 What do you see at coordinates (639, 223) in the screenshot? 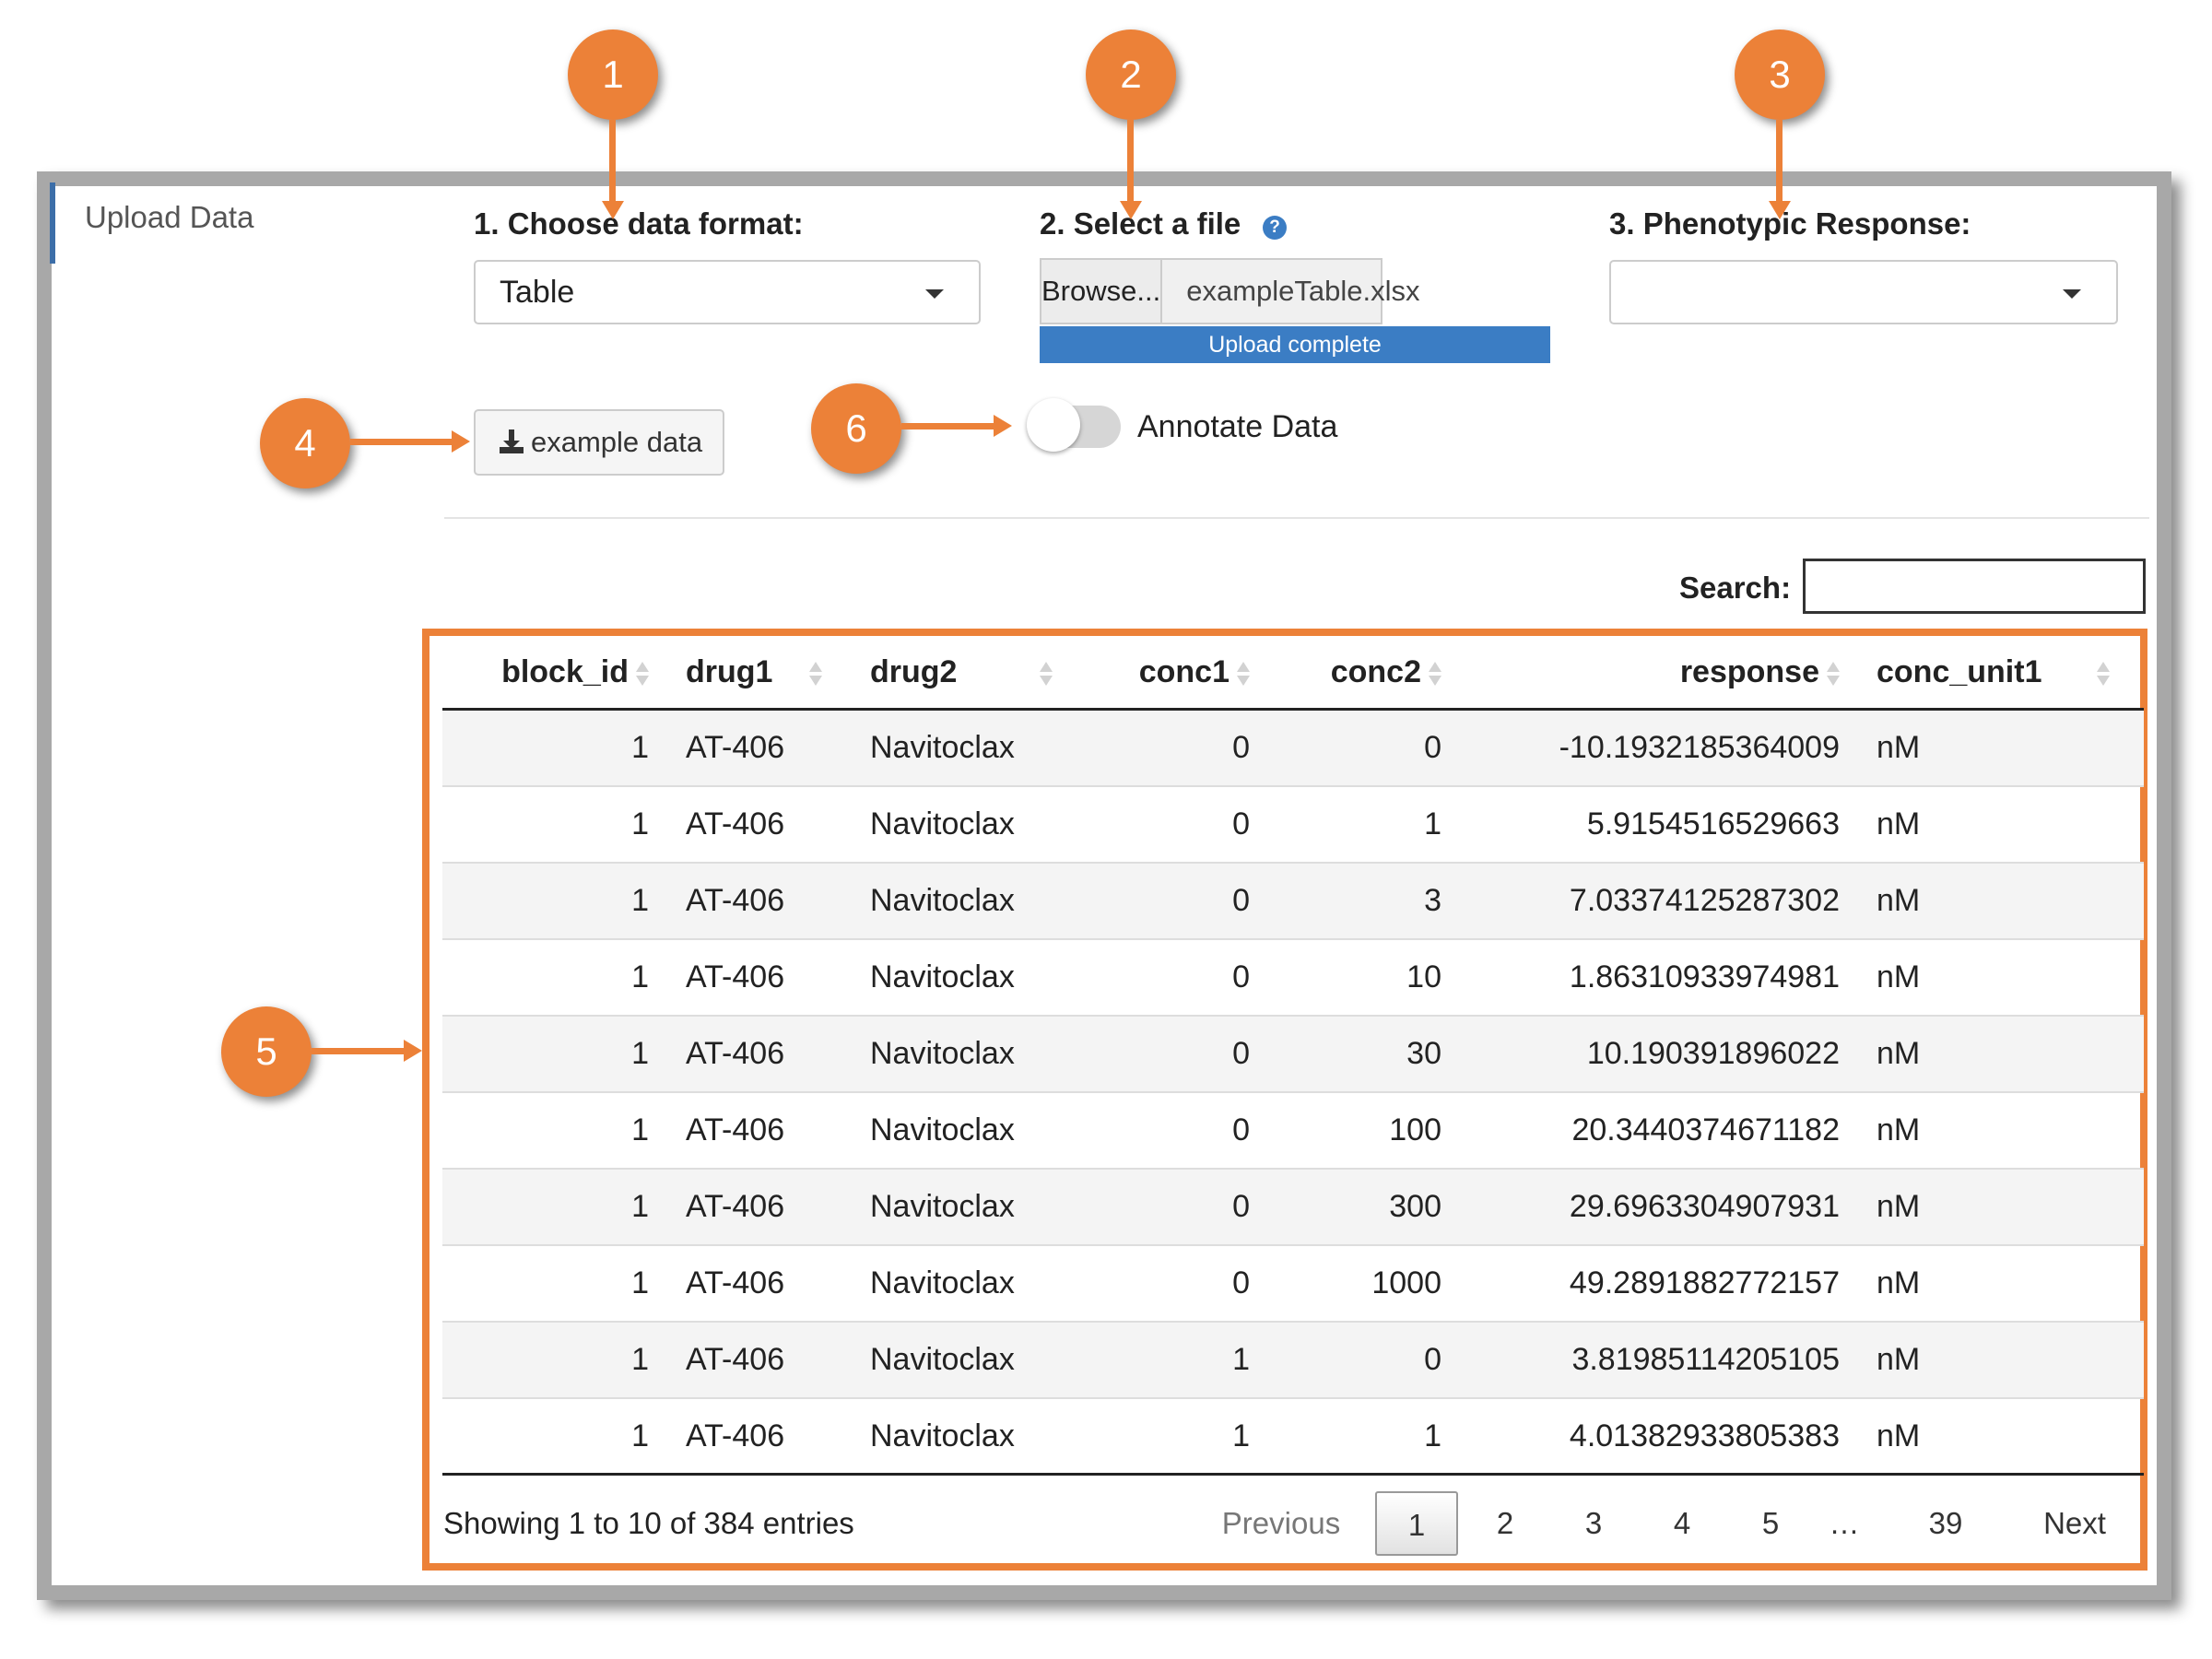
I see `format-label: 1. Choose data format:` at bounding box center [639, 223].